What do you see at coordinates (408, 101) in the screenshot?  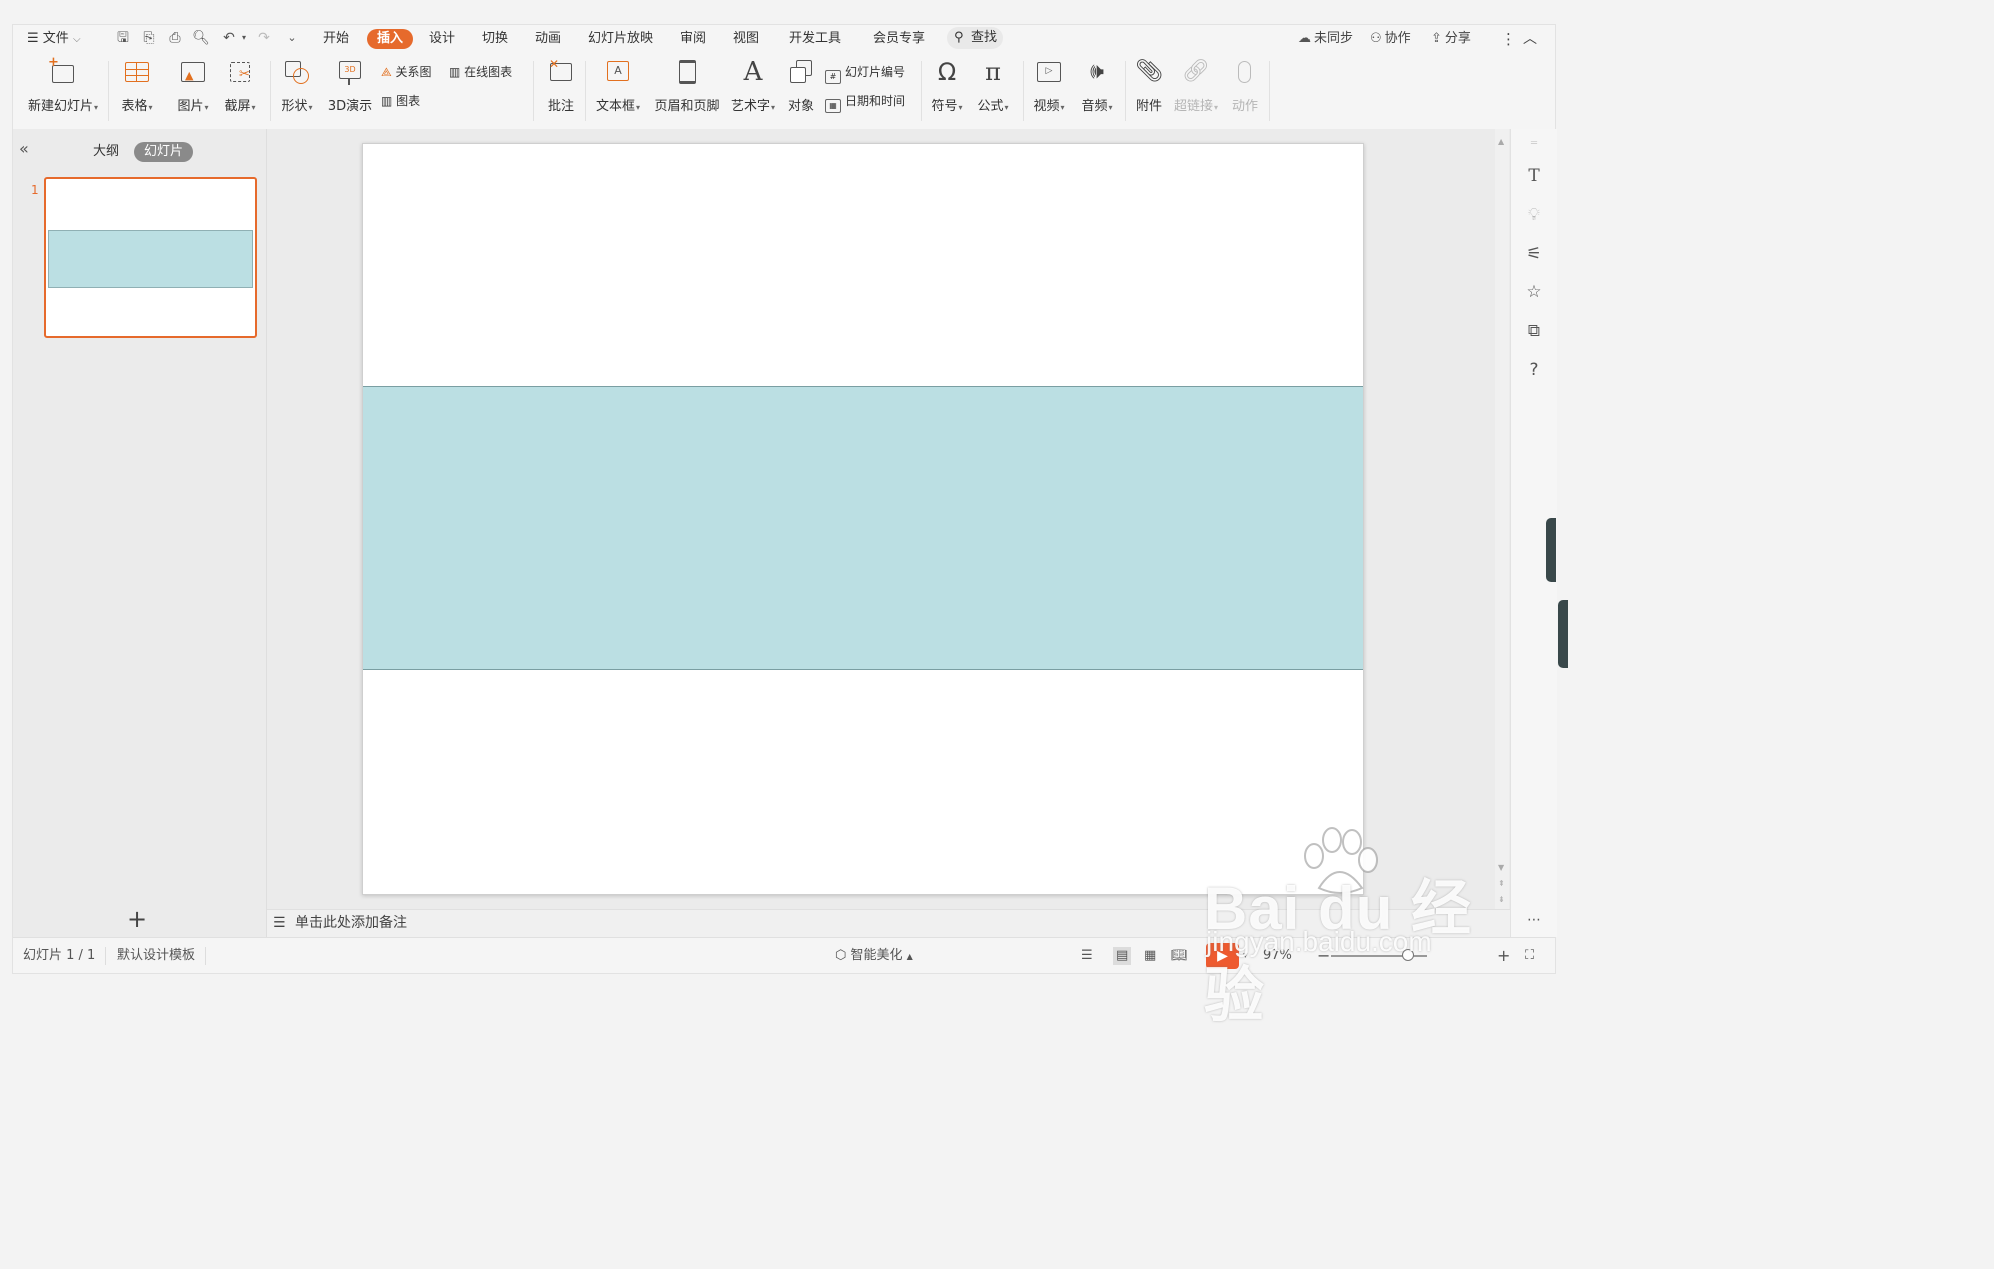 I see `chart-label: 图表` at bounding box center [408, 101].